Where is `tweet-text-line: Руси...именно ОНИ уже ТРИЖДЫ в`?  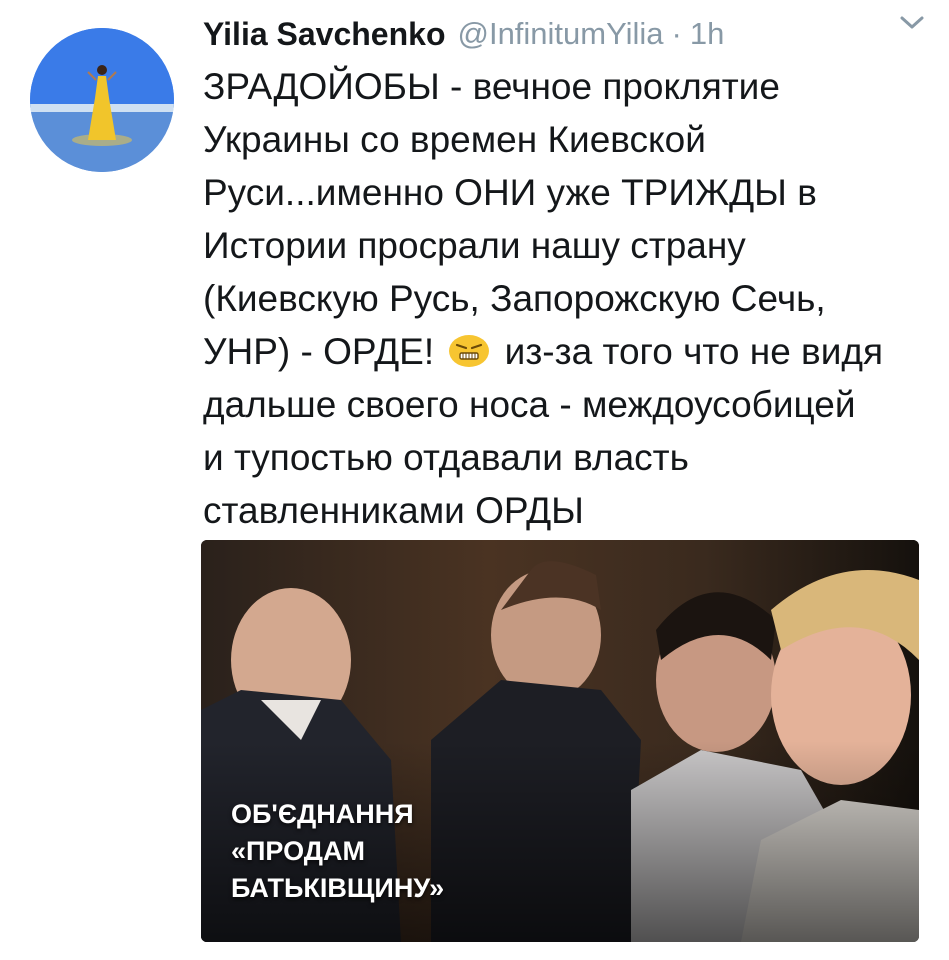
tweet-text-line: Руси...именно ОНИ уже ТРИЖДЫ в is located at coordinates (510, 192).